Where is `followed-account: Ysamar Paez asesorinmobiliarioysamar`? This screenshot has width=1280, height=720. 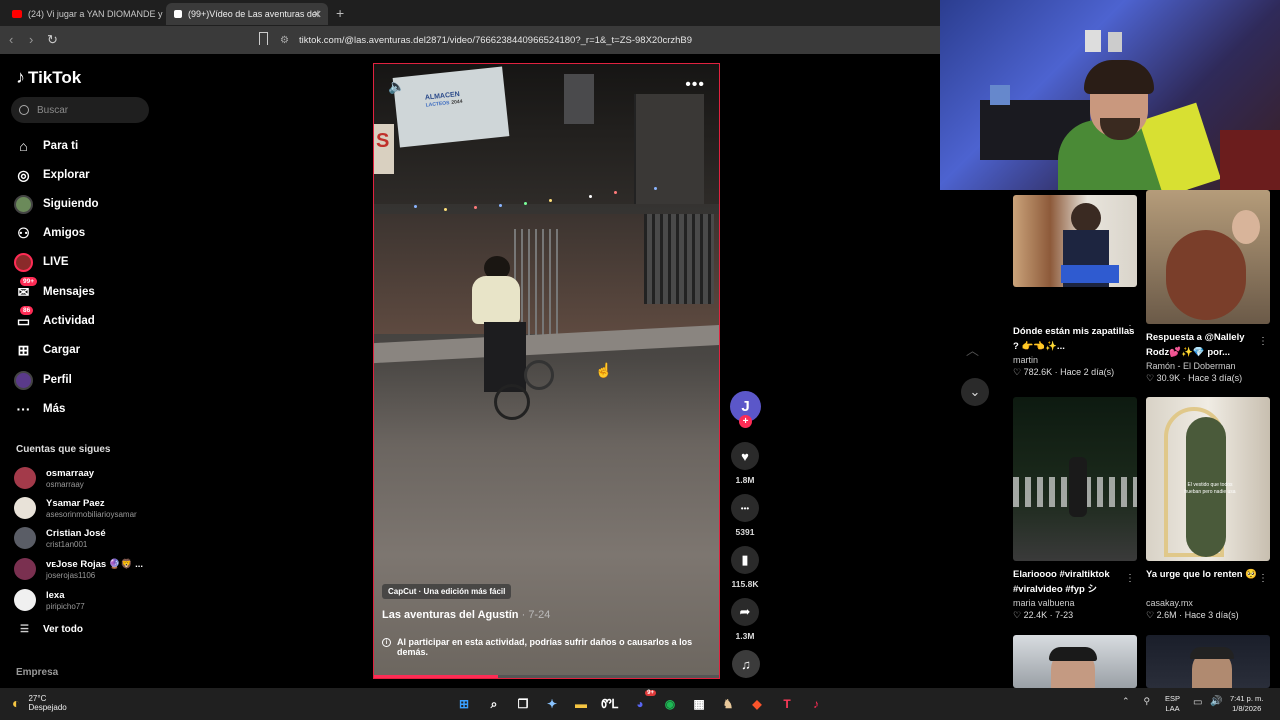
followed-account: Ysamar Paez asesorinmobiliarioysamar is located at coordinates (75, 508).